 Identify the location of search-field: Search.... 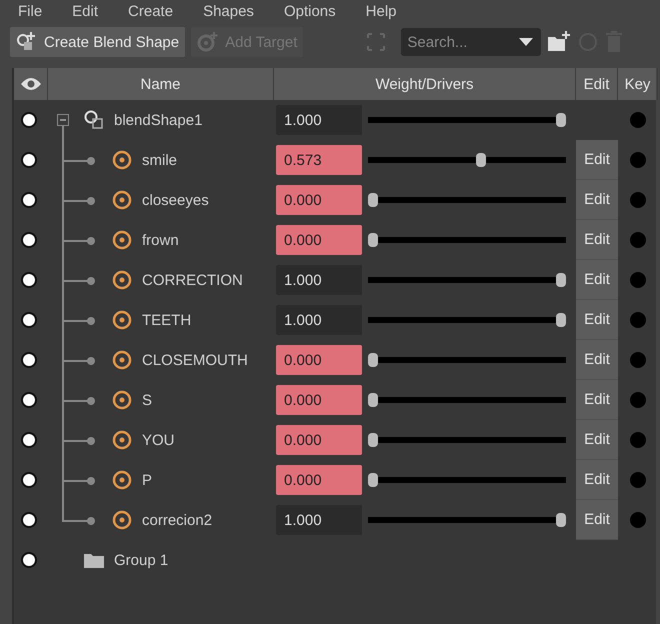
(471, 42).